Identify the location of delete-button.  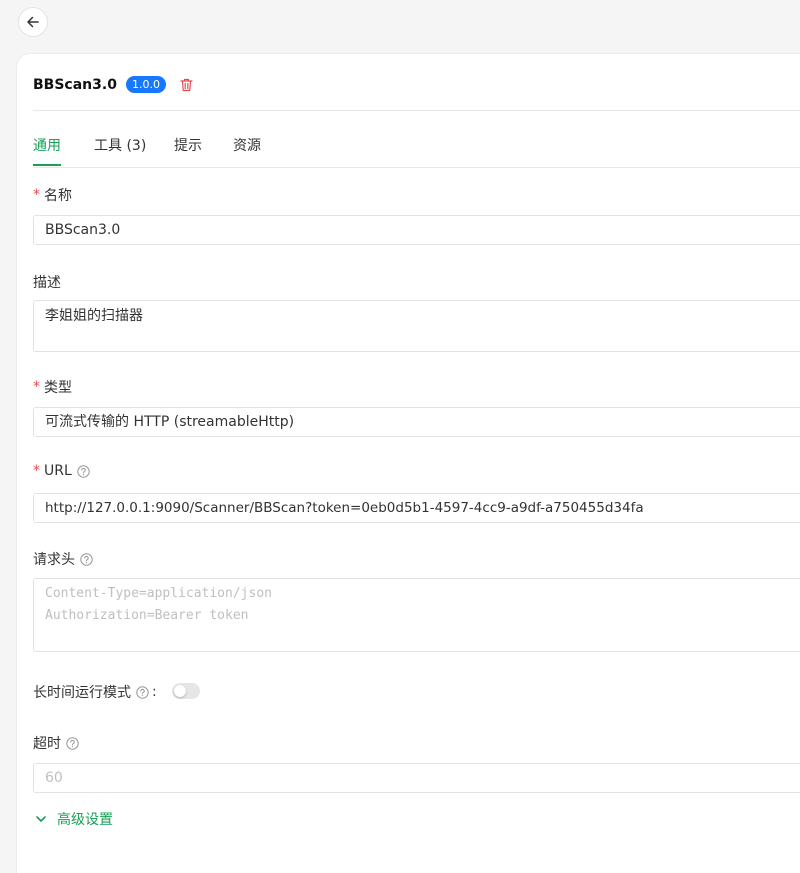
(186, 85).